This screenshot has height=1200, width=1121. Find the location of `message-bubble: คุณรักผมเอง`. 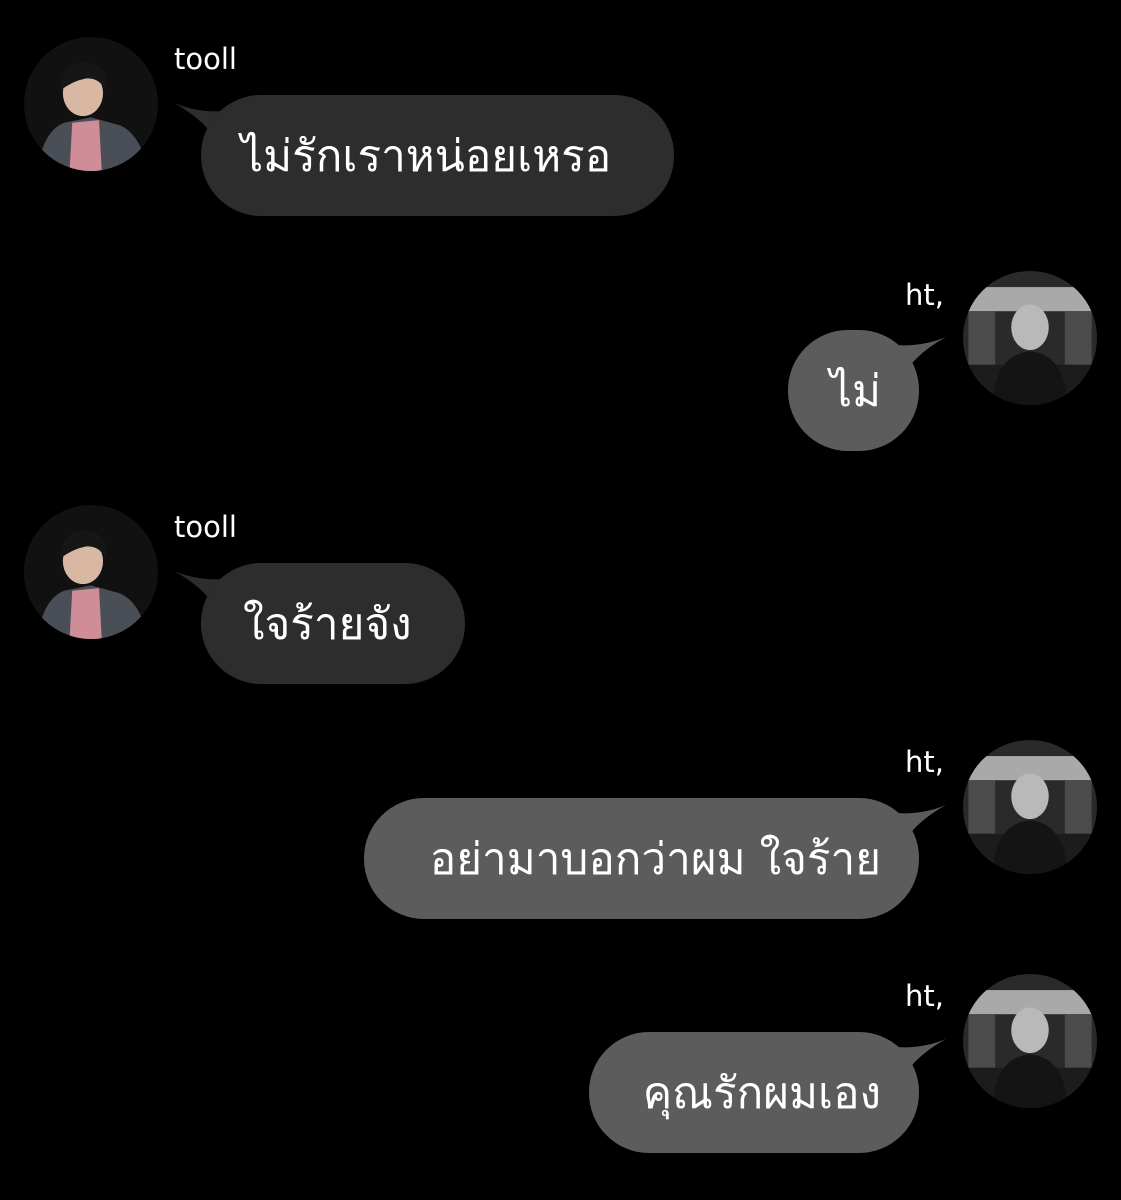

message-bubble: คุณรักผมเอง is located at coordinates (754, 1092).